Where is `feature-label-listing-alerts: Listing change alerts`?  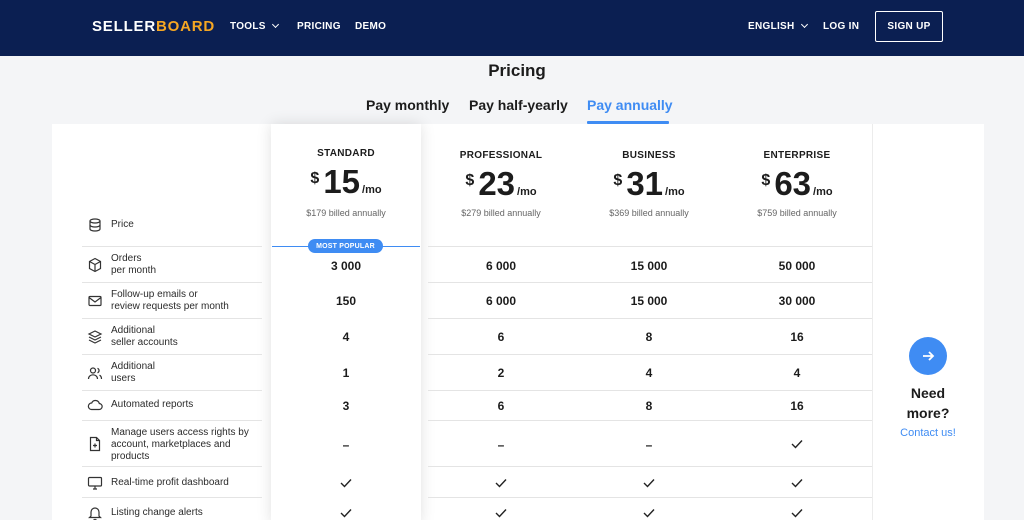 feature-label-listing-alerts: Listing change alerts is located at coordinates (157, 512).